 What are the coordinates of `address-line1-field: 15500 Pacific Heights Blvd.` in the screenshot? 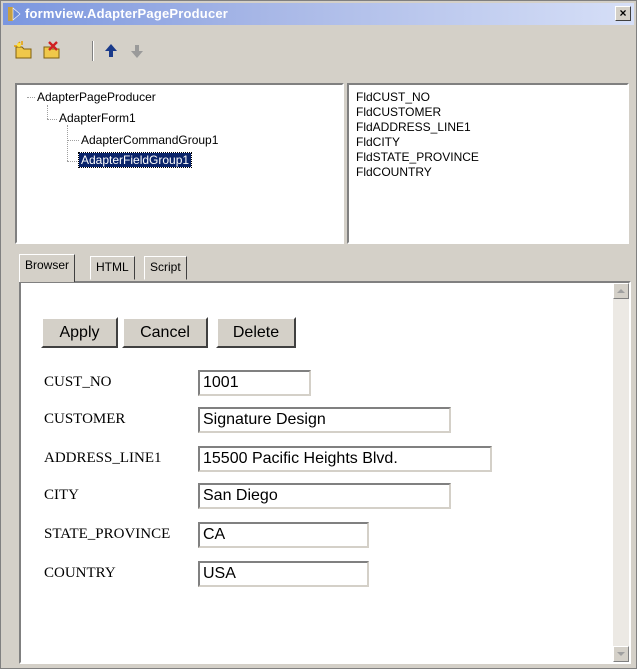 It's located at (345, 459).